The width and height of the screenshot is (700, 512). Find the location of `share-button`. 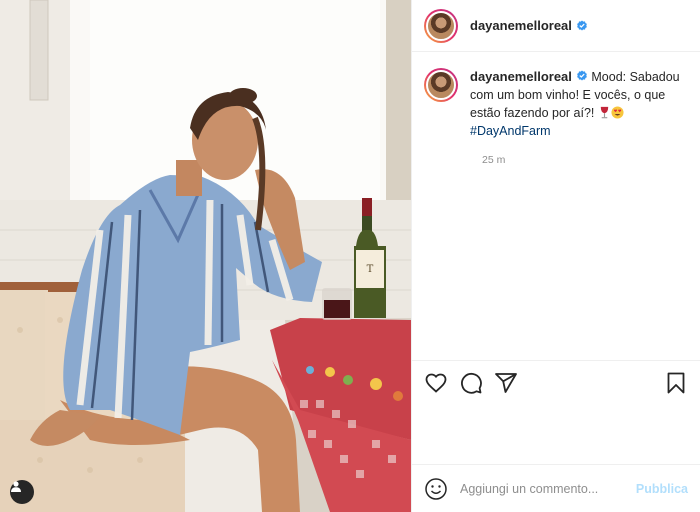

share-button is located at coordinates (506, 383).